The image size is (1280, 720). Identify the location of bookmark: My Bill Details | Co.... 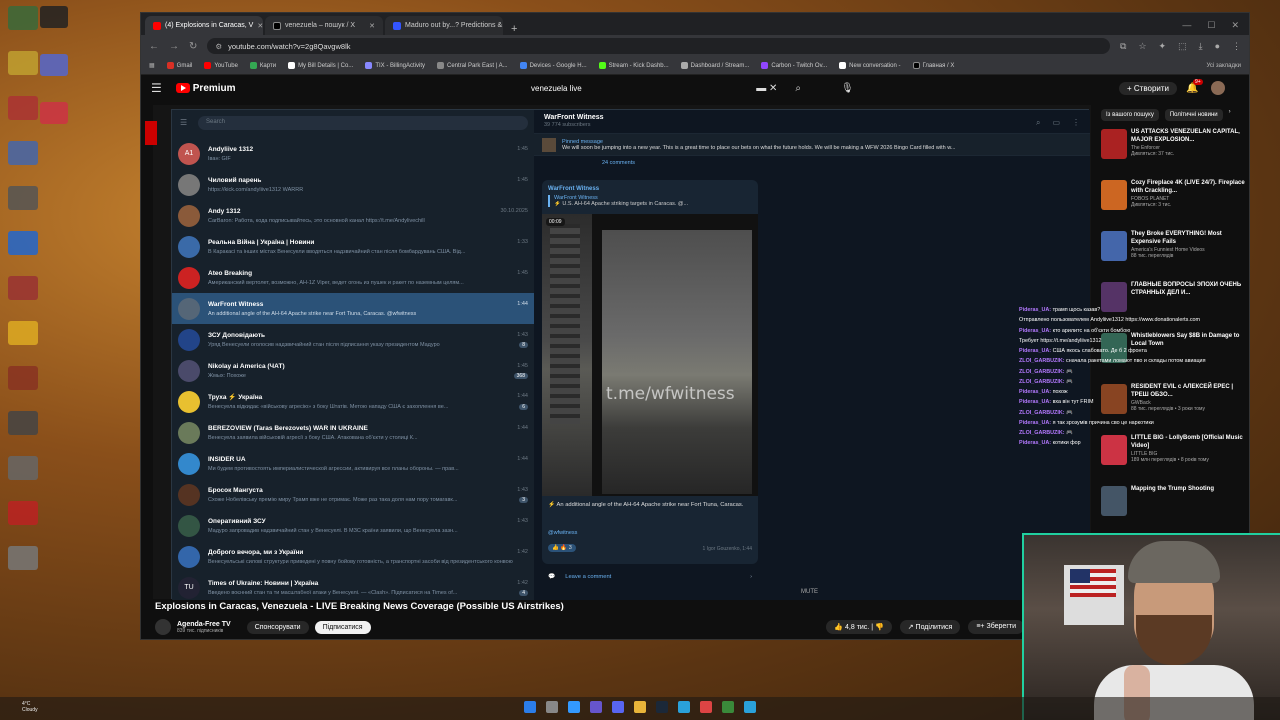
(320, 65).